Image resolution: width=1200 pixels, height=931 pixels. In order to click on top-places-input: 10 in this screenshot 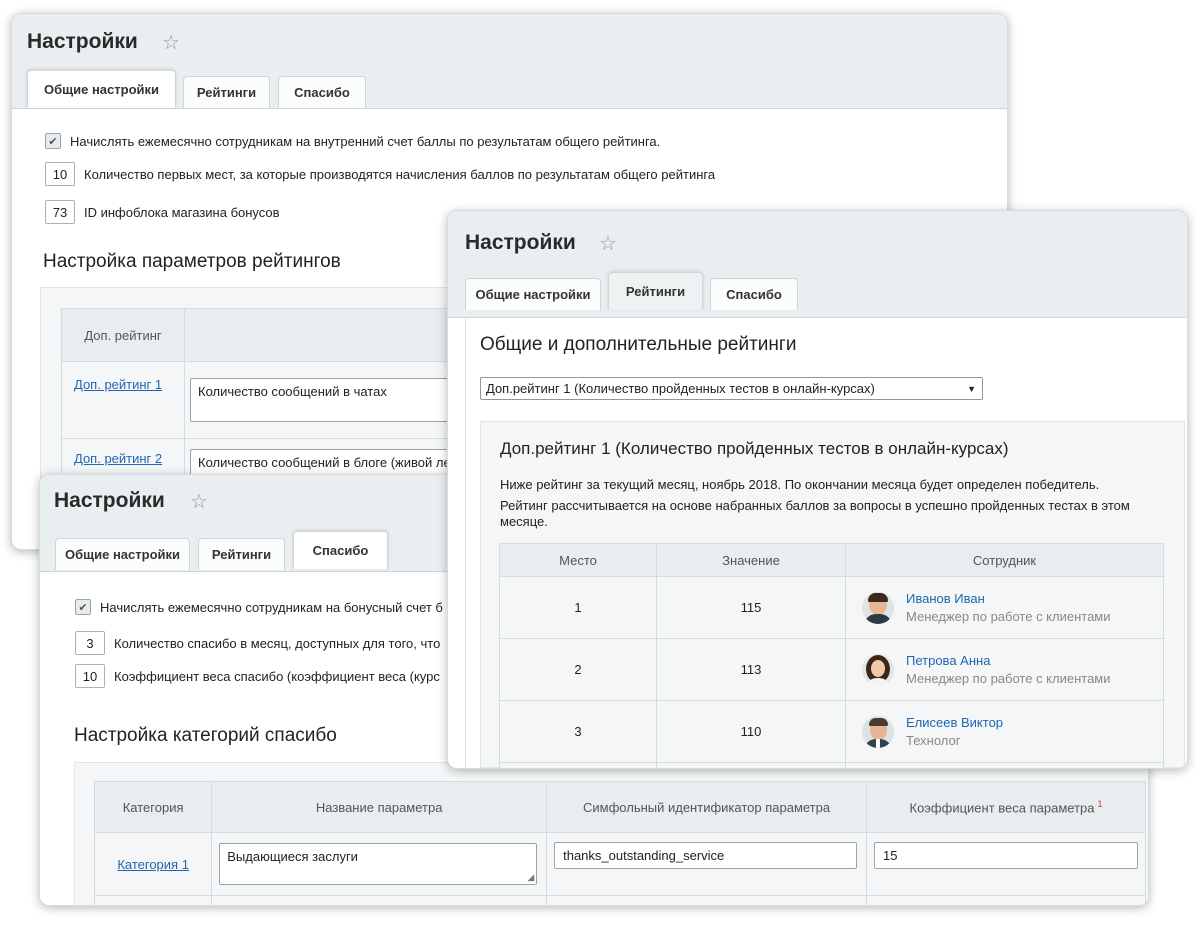, I will do `click(60, 174)`.